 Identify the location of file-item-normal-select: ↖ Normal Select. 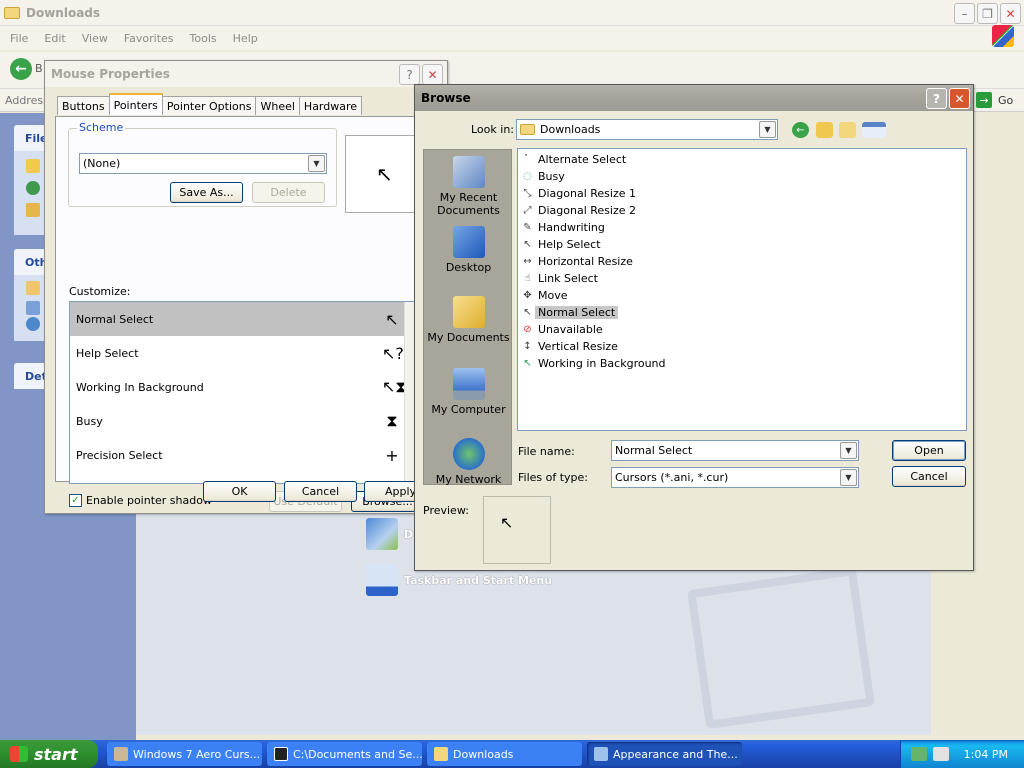
(570, 312).